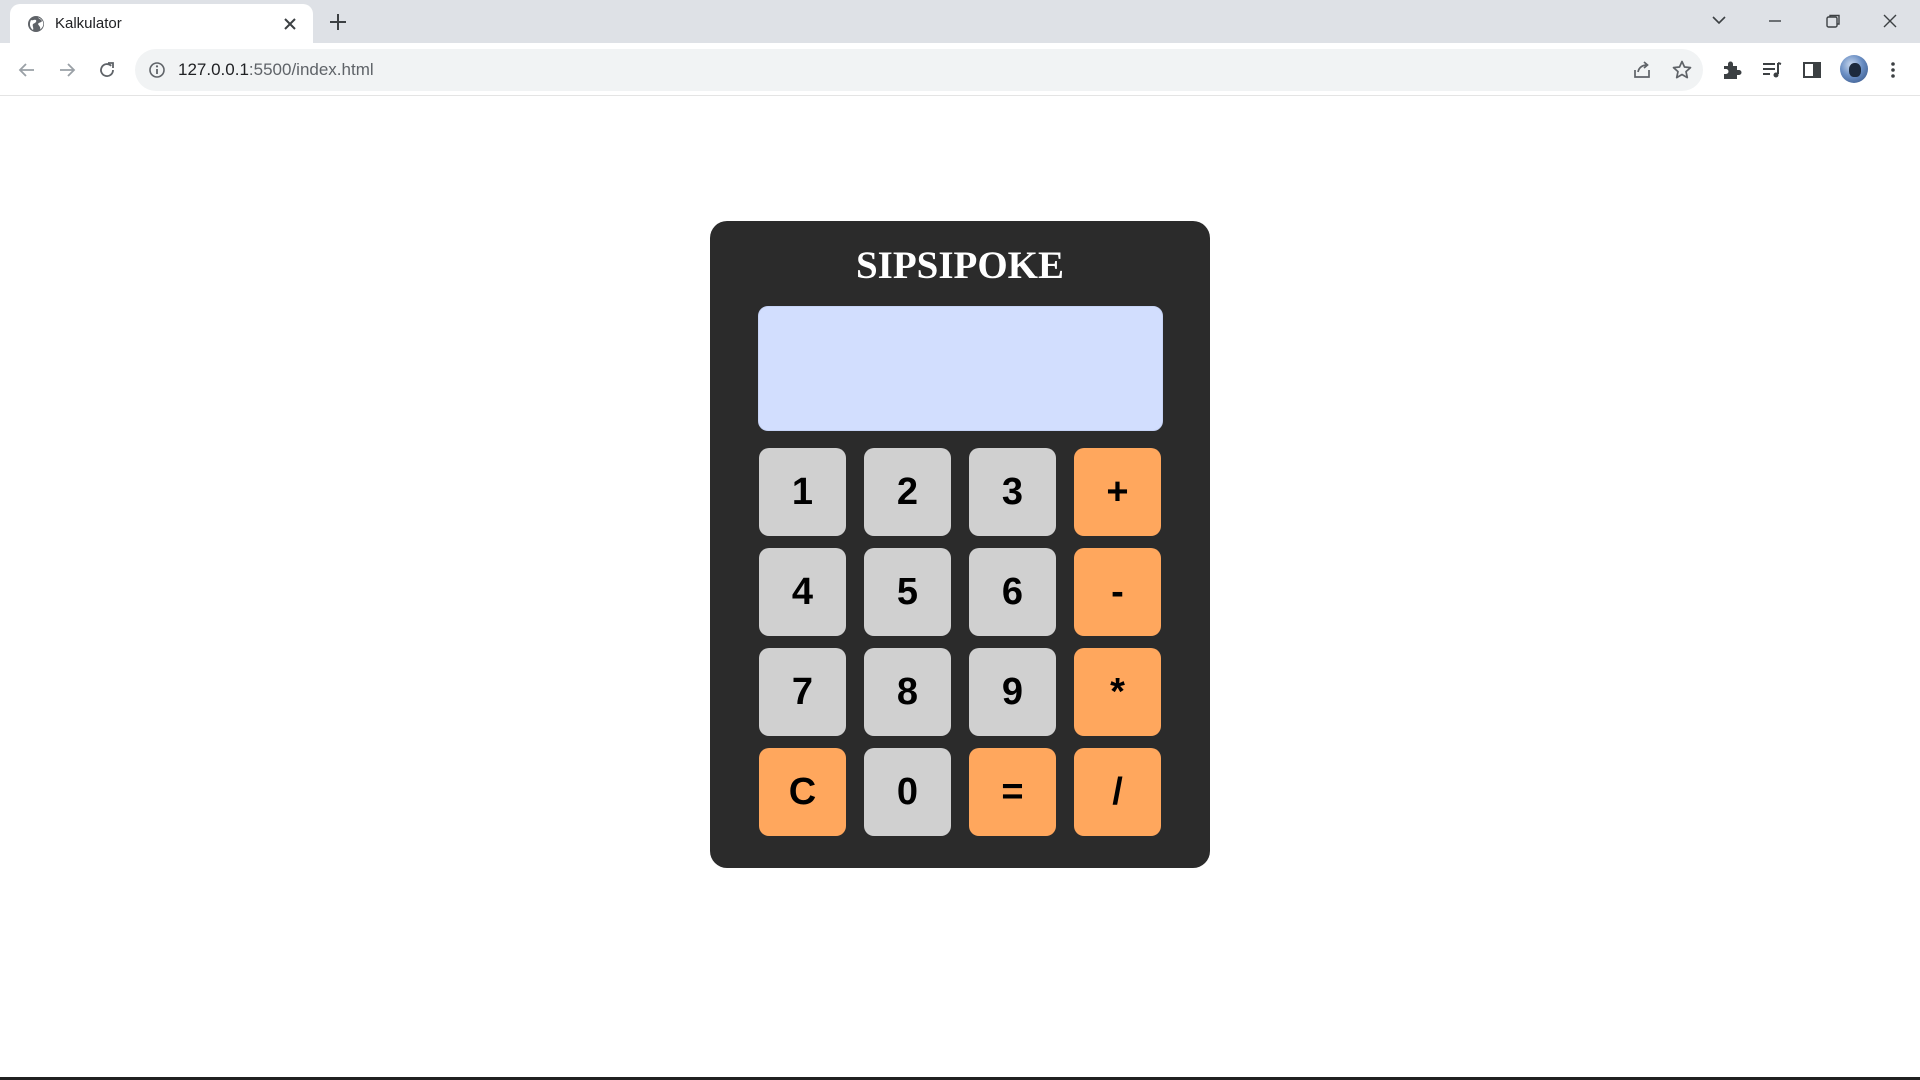 This screenshot has width=1920, height=1080. I want to click on minimize-button, so click(1775, 21).